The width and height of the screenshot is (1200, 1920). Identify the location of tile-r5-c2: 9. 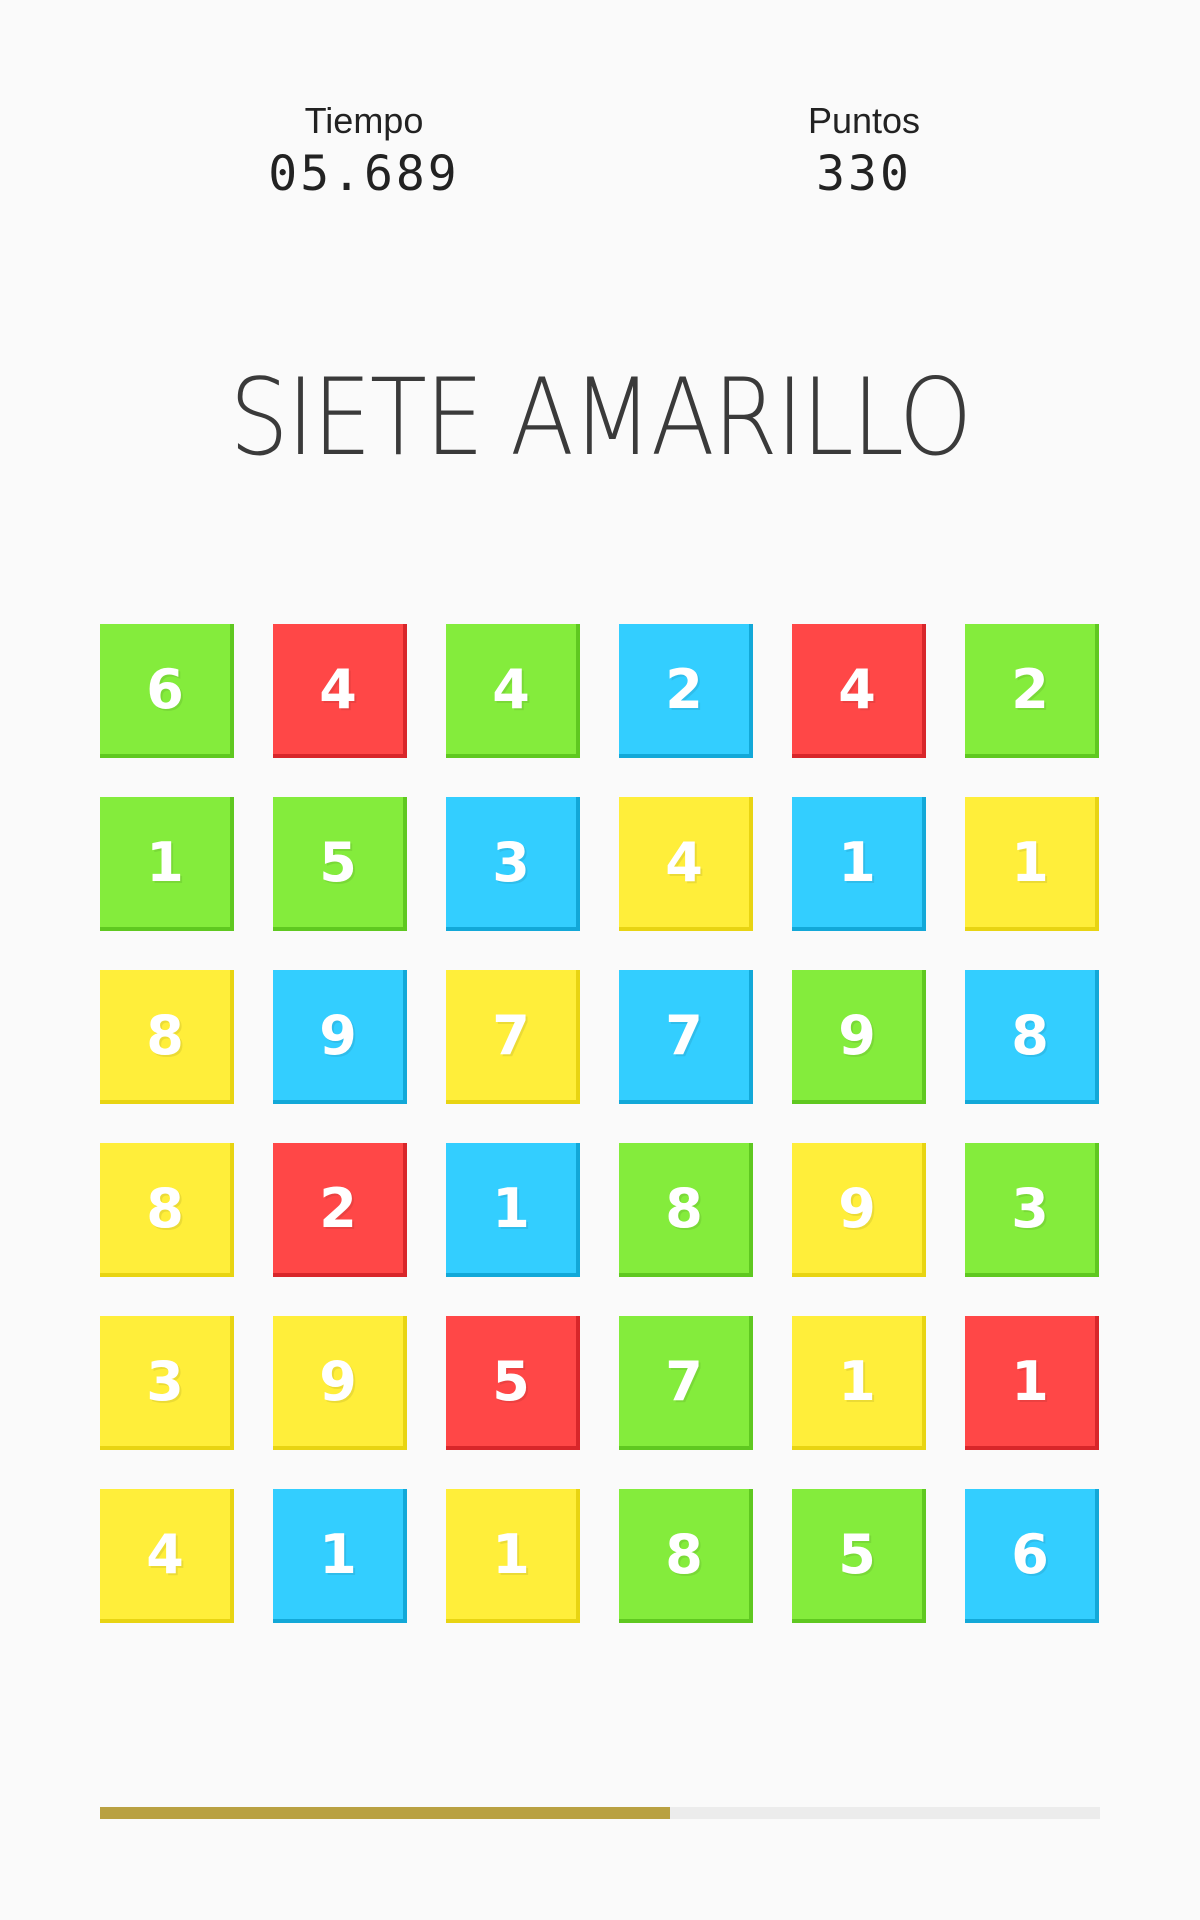
(340, 1383).